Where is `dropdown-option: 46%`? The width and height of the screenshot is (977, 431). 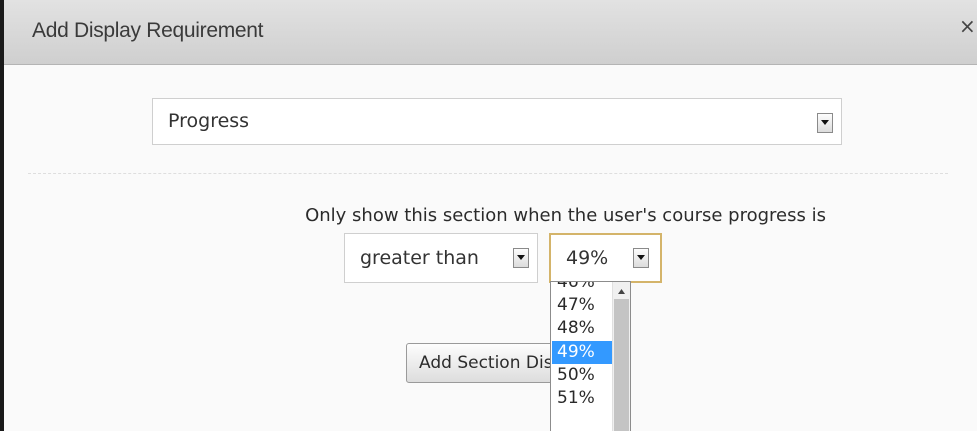
dropdown-option: 46% is located at coordinates (582, 288).